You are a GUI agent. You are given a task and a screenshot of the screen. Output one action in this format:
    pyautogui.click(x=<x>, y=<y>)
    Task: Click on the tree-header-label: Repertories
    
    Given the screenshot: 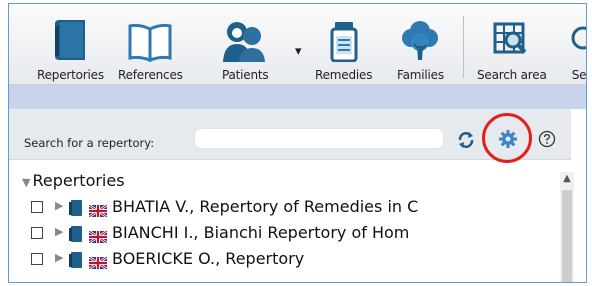 What is the action you would take?
    pyautogui.click(x=78, y=180)
    